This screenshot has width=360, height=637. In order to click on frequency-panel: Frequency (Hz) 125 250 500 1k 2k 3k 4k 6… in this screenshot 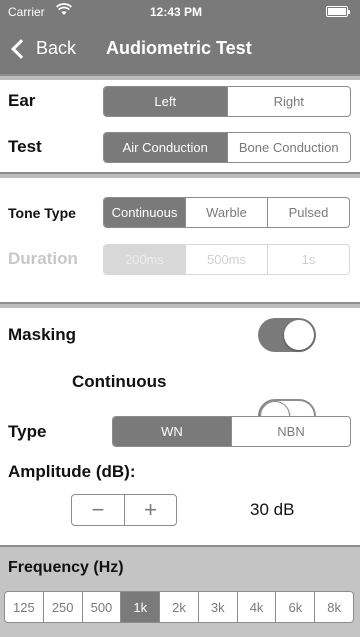, I will do `click(180, 591)`.